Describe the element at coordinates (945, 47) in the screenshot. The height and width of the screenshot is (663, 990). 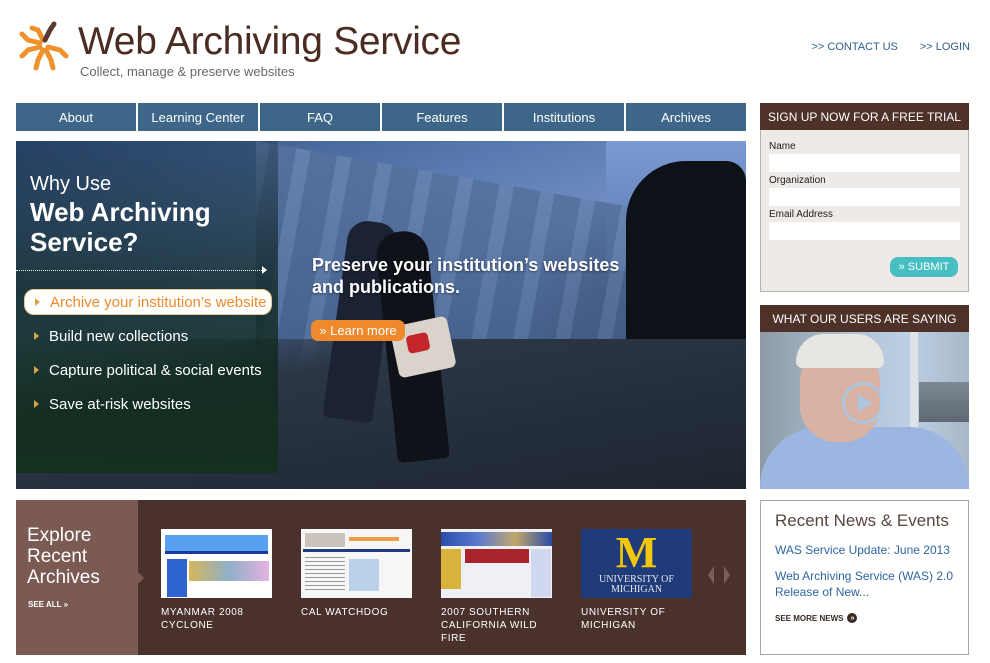
I see `login-link: >> LOGIN` at that location.